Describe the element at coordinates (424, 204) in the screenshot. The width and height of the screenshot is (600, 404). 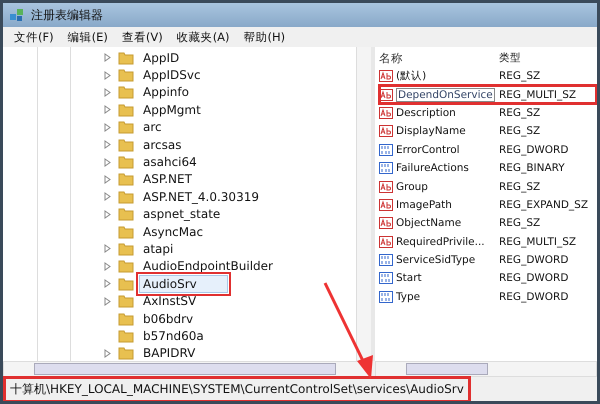
I see `value-name: ImagePath` at that location.